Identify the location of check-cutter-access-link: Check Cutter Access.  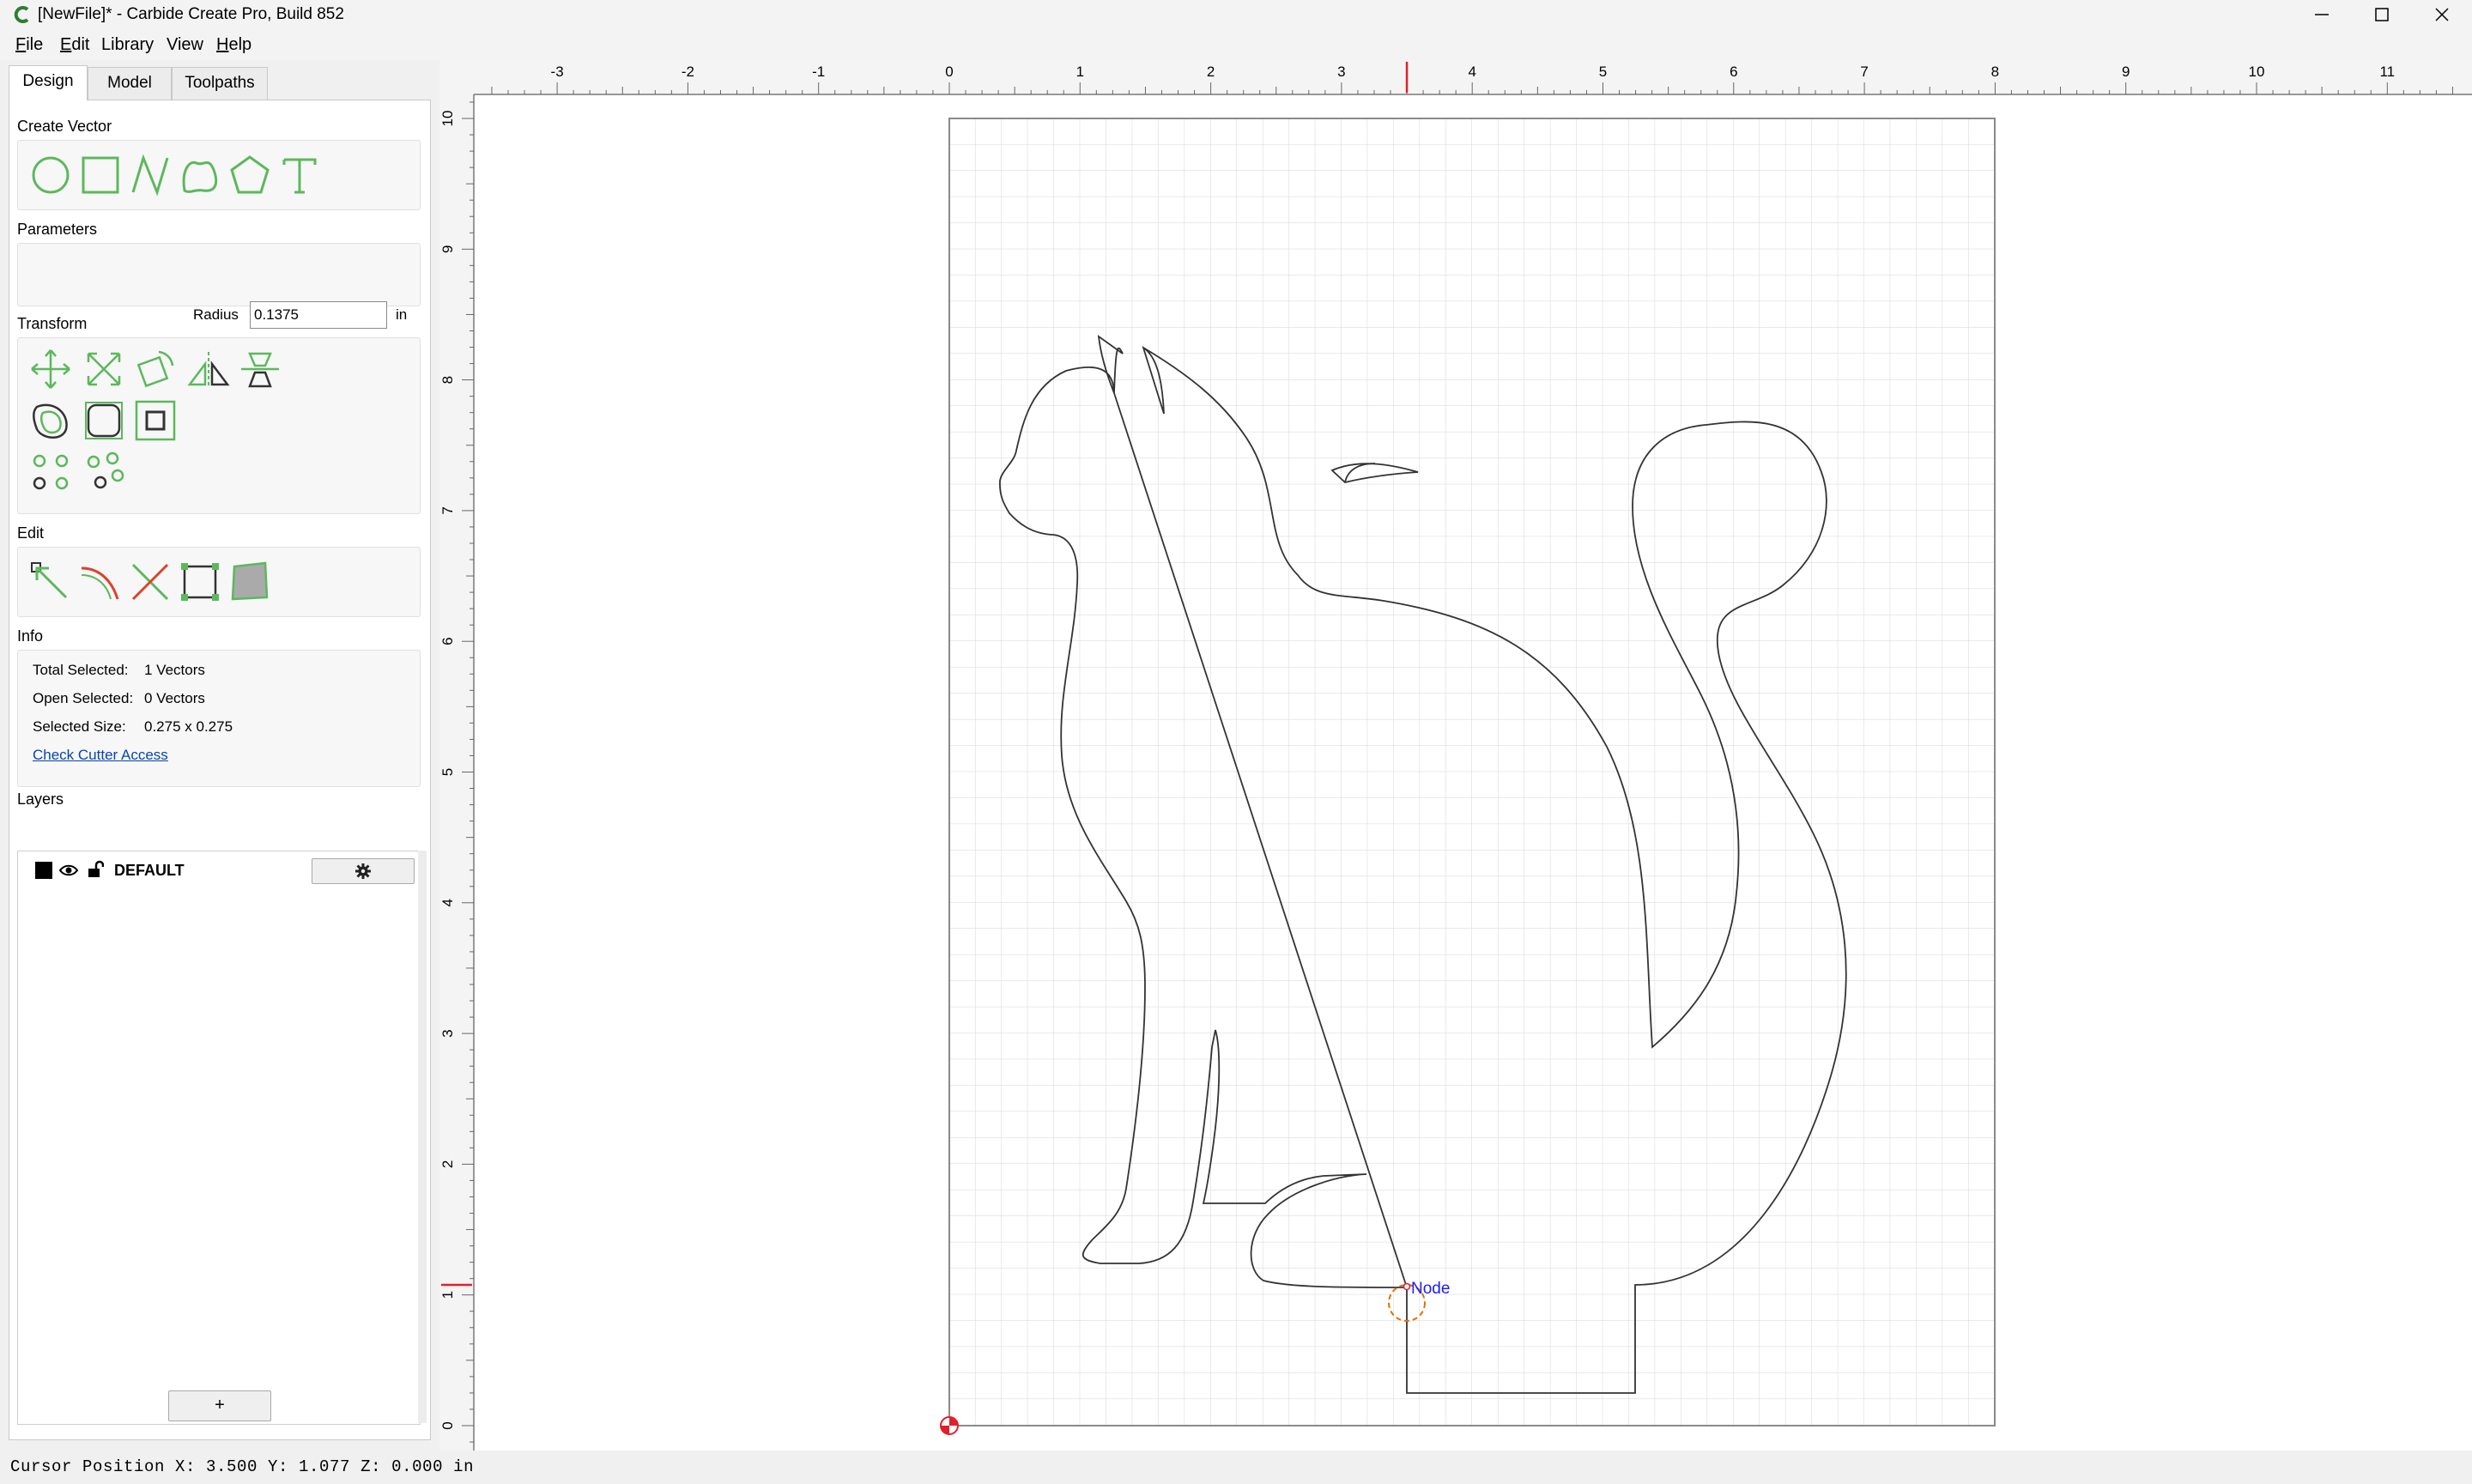
(100, 755).